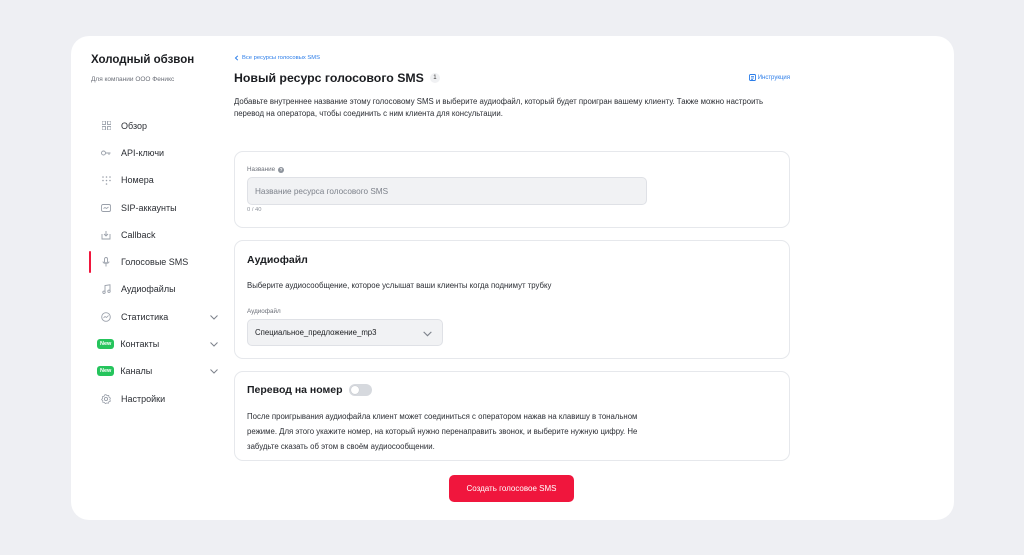 Image resolution: width=1024 pixels, height=555 pixels. Describe the element at coordinates (316, 332) in the screenshot. I see `audio-select-value: Специальное_предложение_mp3` at that location.